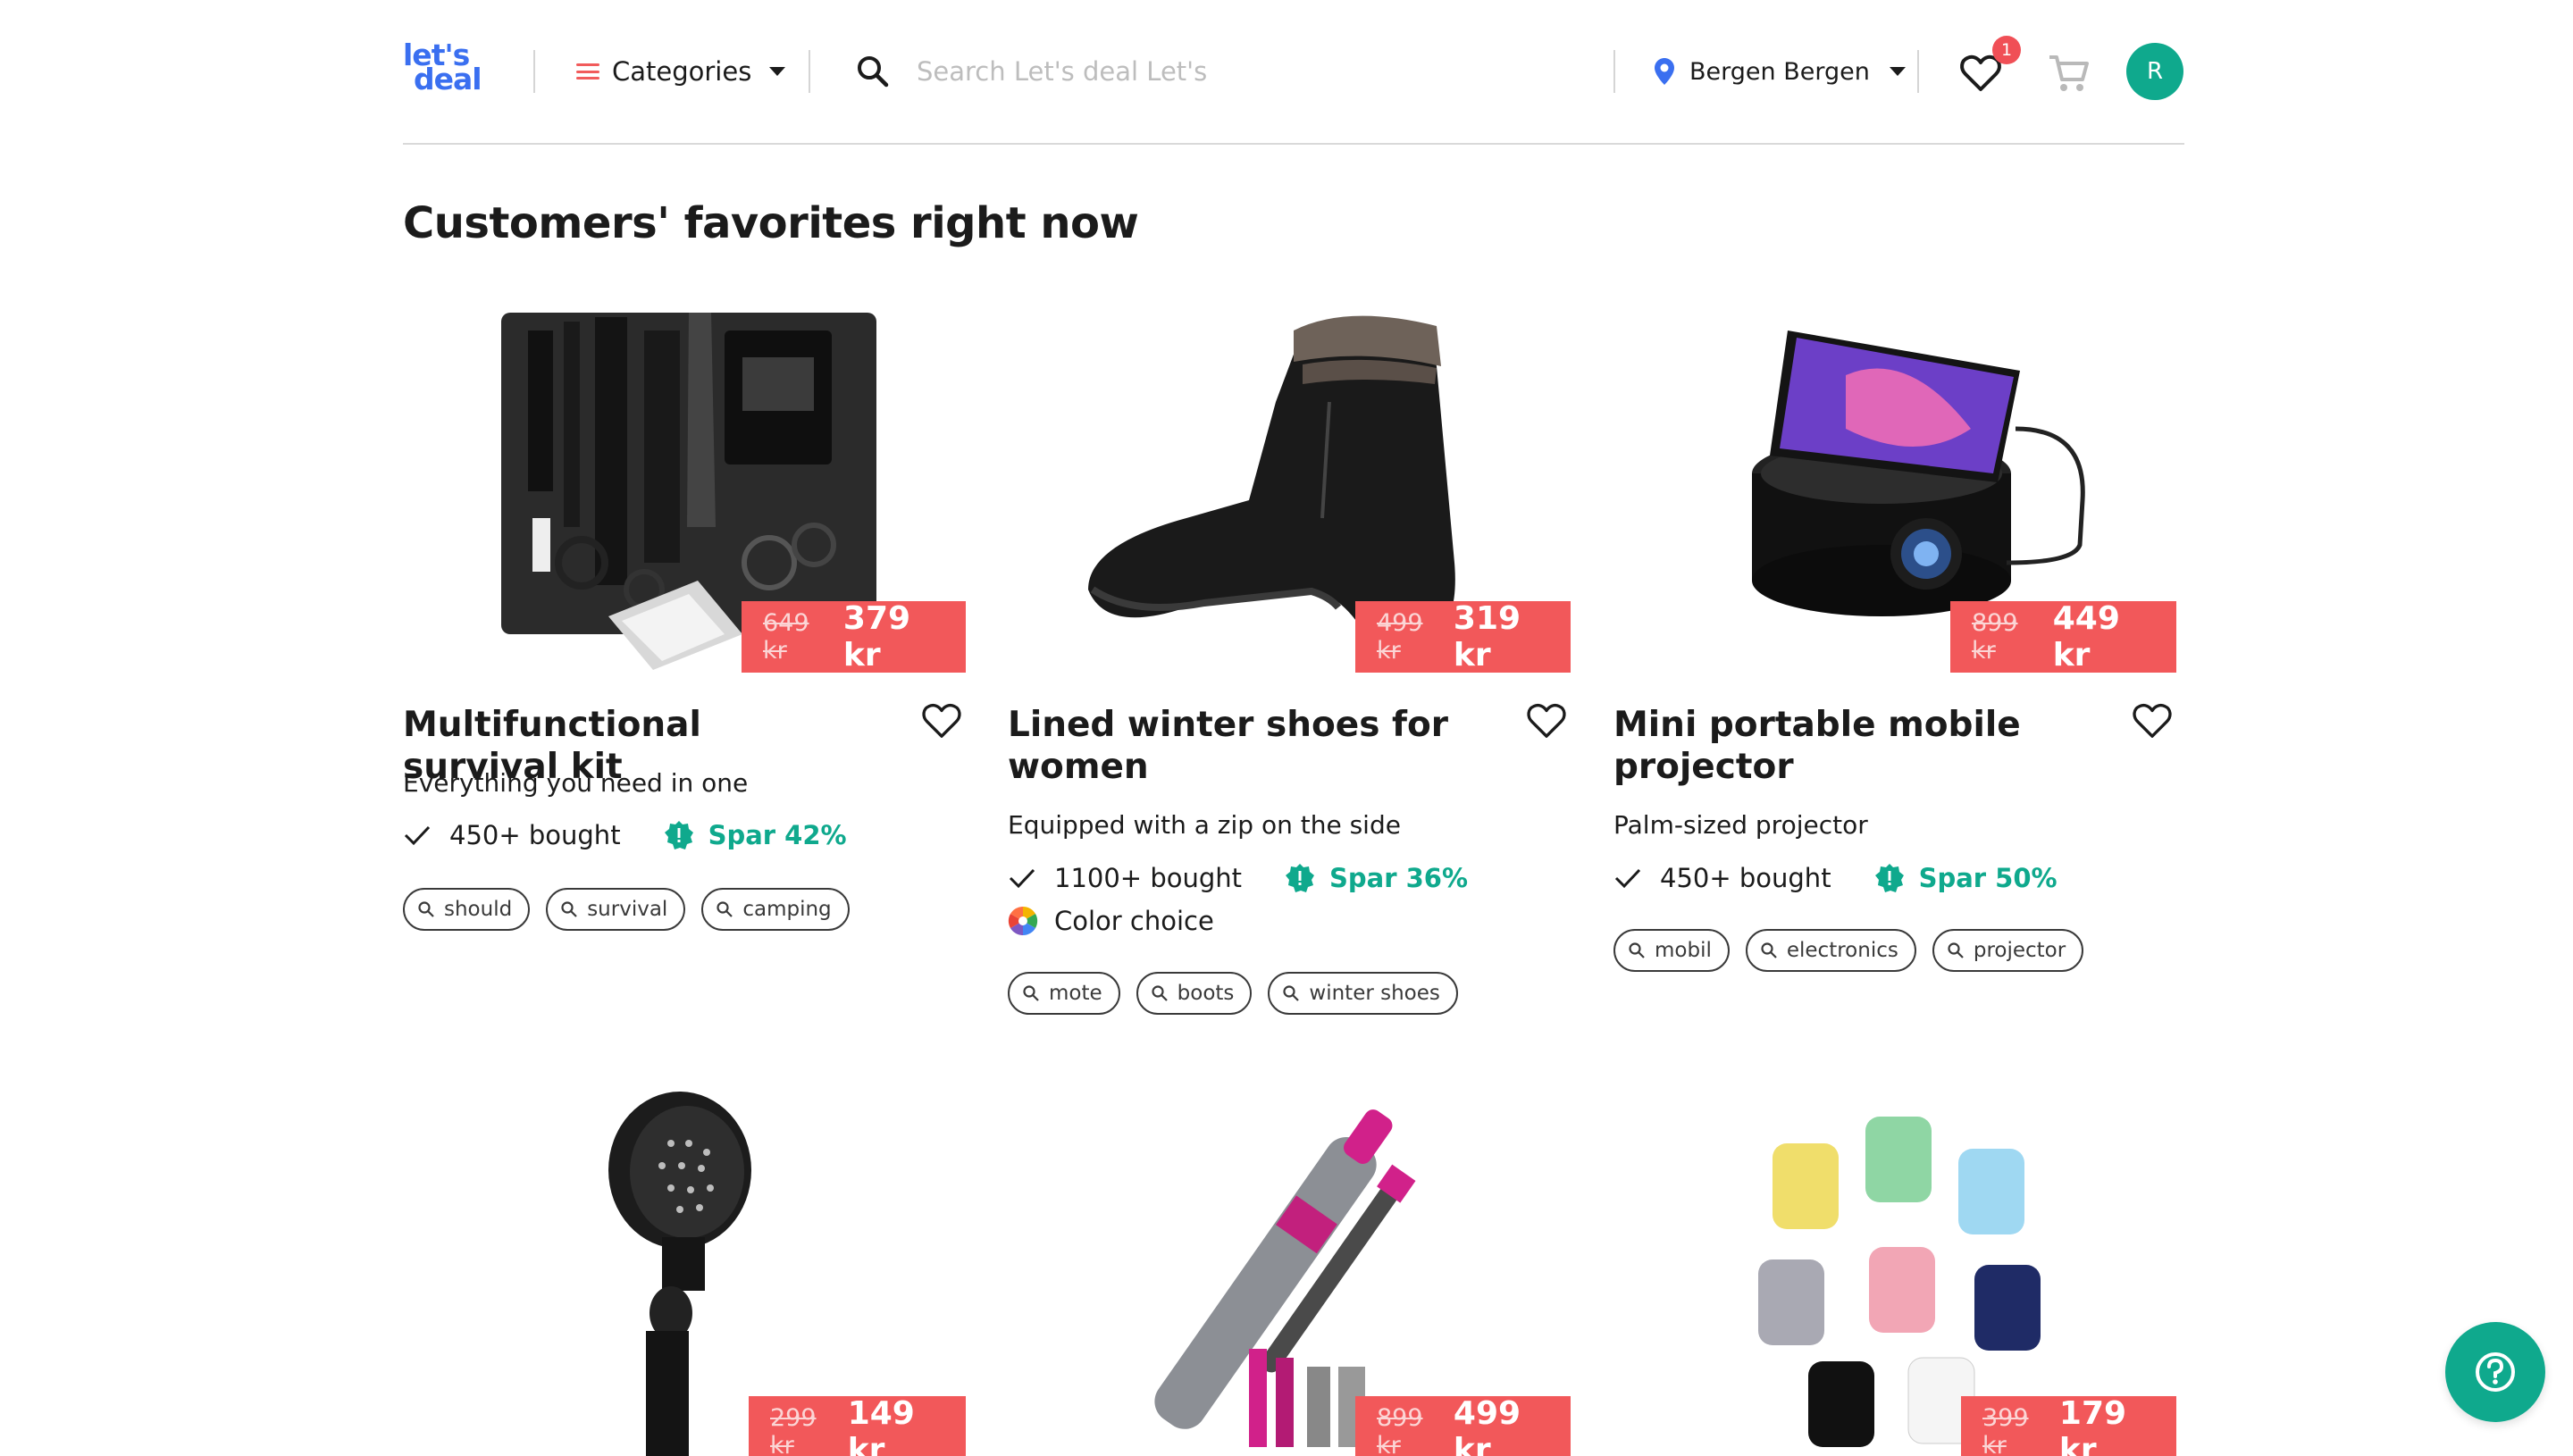  I want to click on product-title: Mini portable mobile projector, so click(1846, 746).